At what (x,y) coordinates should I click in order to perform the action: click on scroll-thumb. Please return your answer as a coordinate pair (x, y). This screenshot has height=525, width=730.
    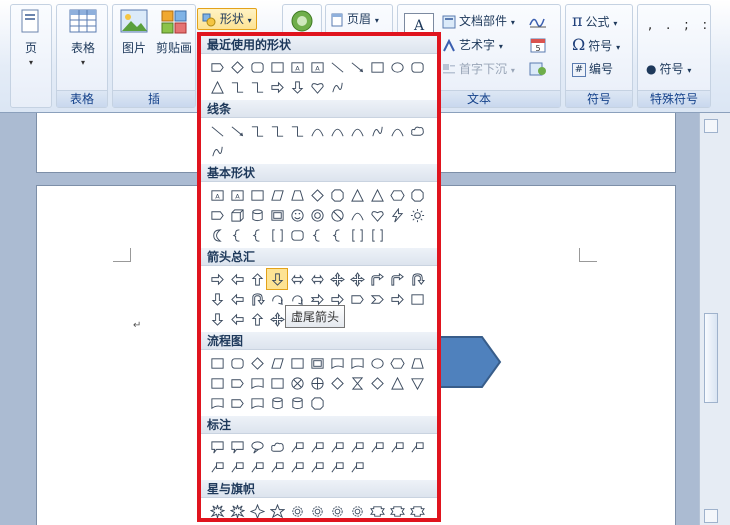
    Looking at the image, I should click on (711, 358).